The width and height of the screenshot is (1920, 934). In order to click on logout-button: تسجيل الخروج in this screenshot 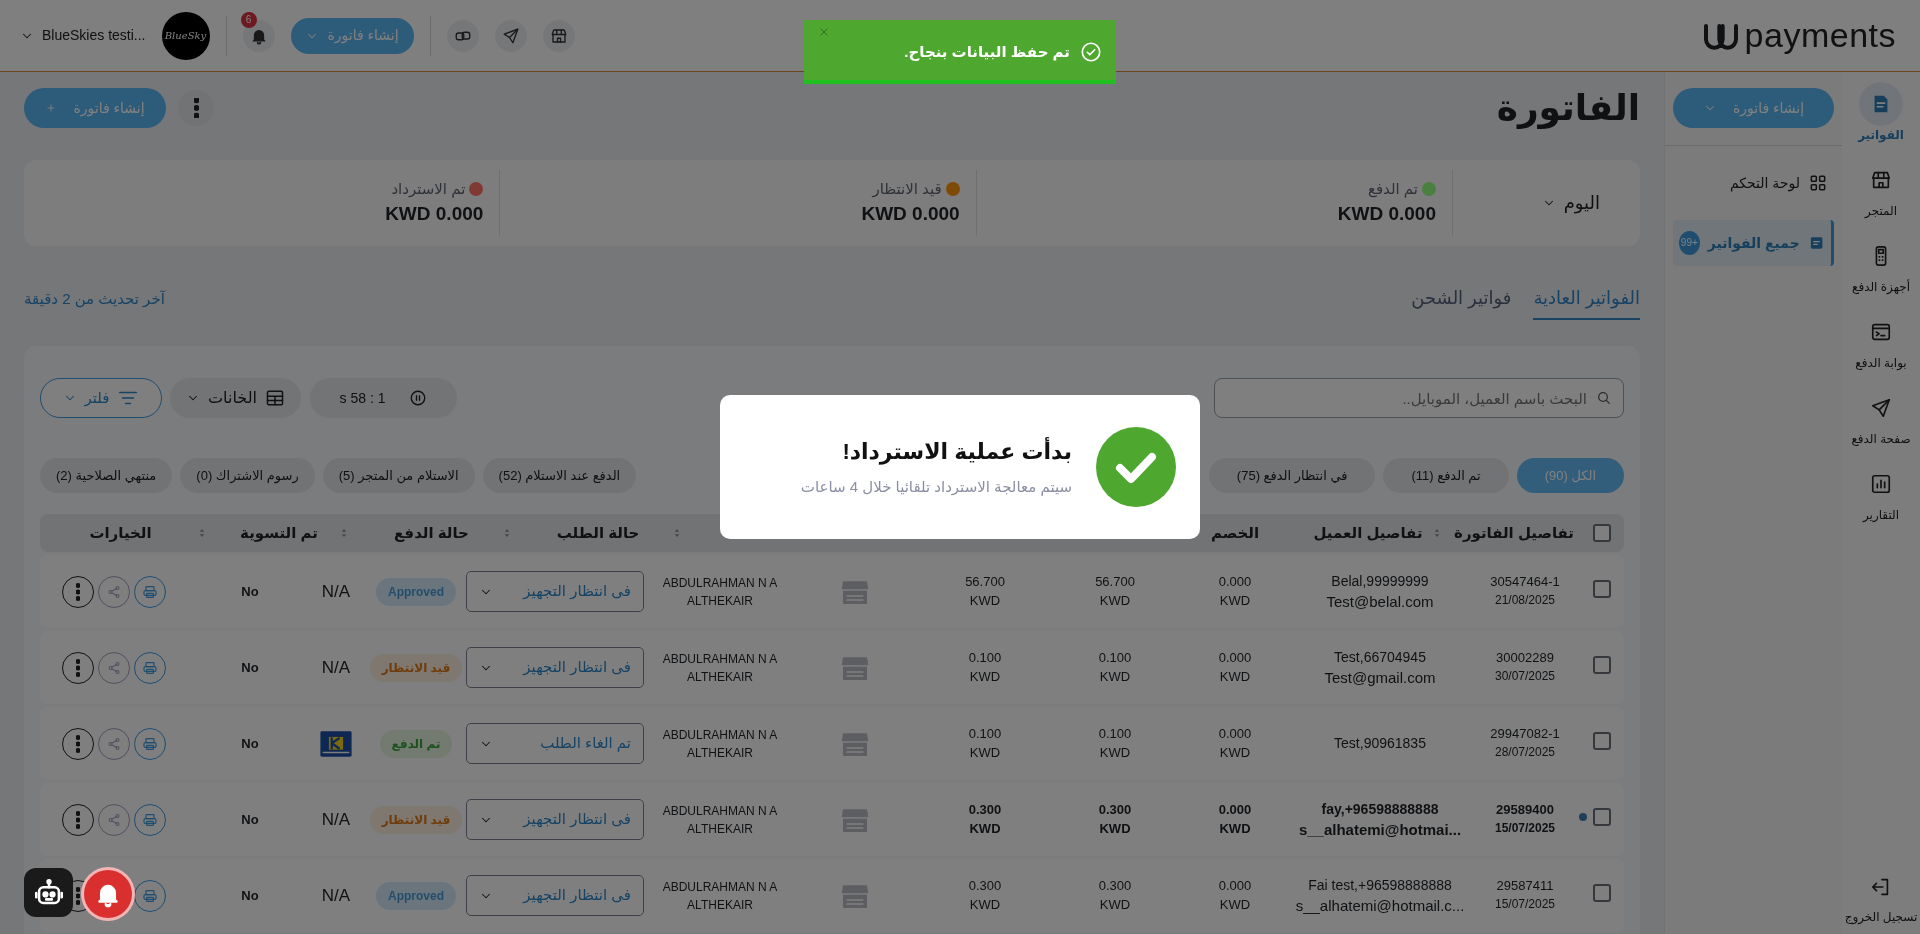, I will do `click(1881, 894)`.